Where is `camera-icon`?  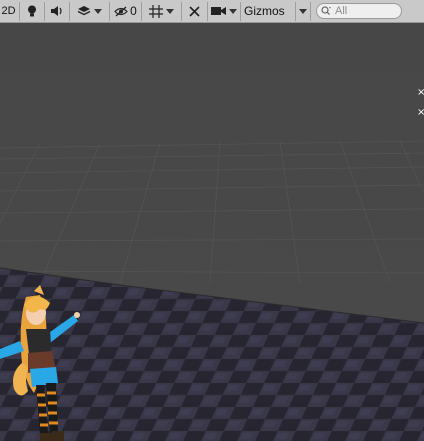
camera-icon is located at coordinates (218, 11).